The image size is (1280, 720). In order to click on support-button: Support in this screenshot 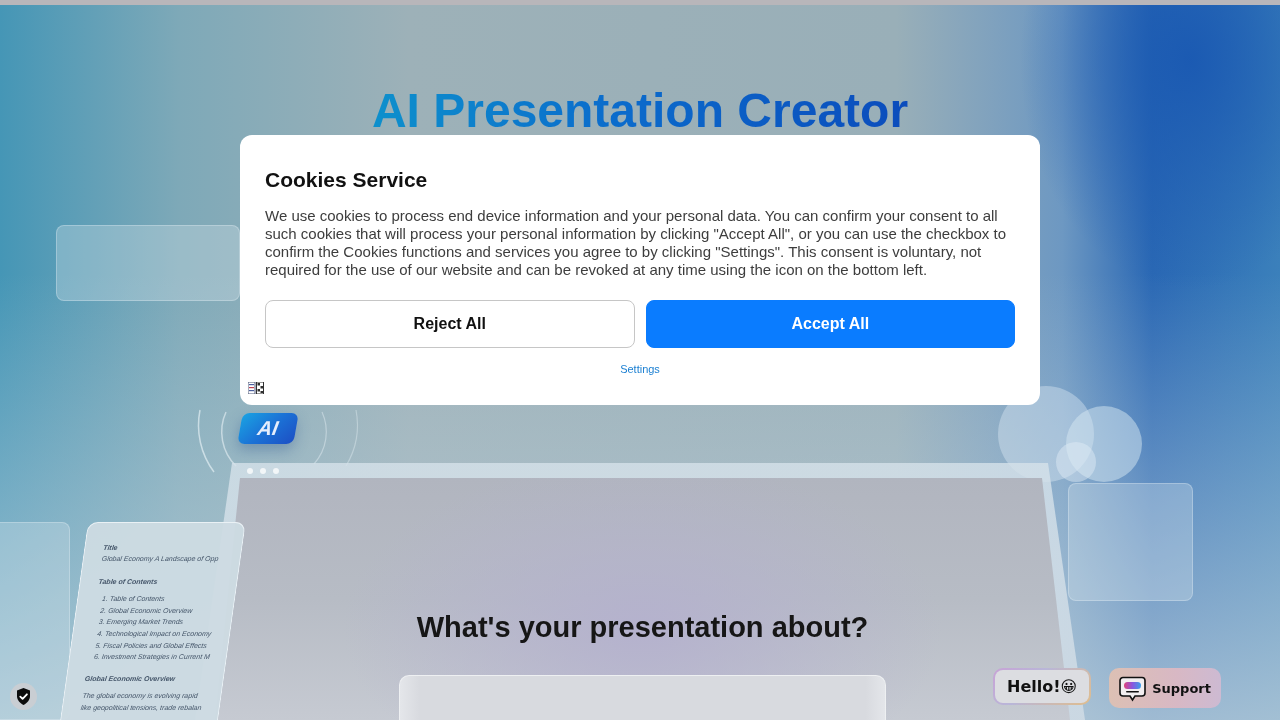, I will do `click(1165, 688)`.